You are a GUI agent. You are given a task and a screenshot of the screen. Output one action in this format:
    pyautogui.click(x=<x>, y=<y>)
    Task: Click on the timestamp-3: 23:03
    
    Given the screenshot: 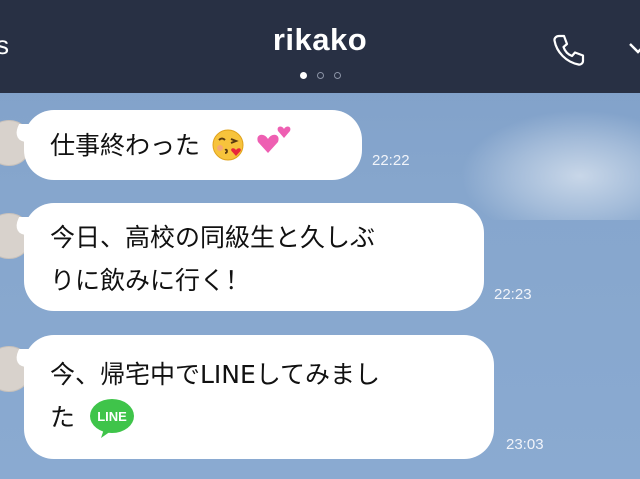 What is the action you would take?
    pyautogui.click(x=525, y=444)
    